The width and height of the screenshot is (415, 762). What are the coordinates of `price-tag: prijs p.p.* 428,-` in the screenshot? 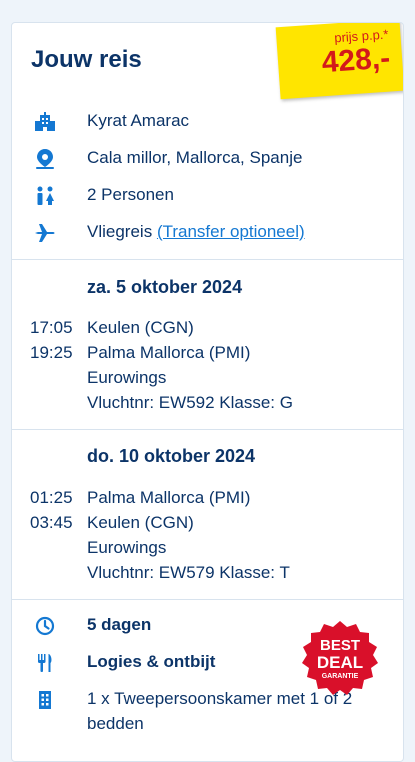 It's located at (339, 61).